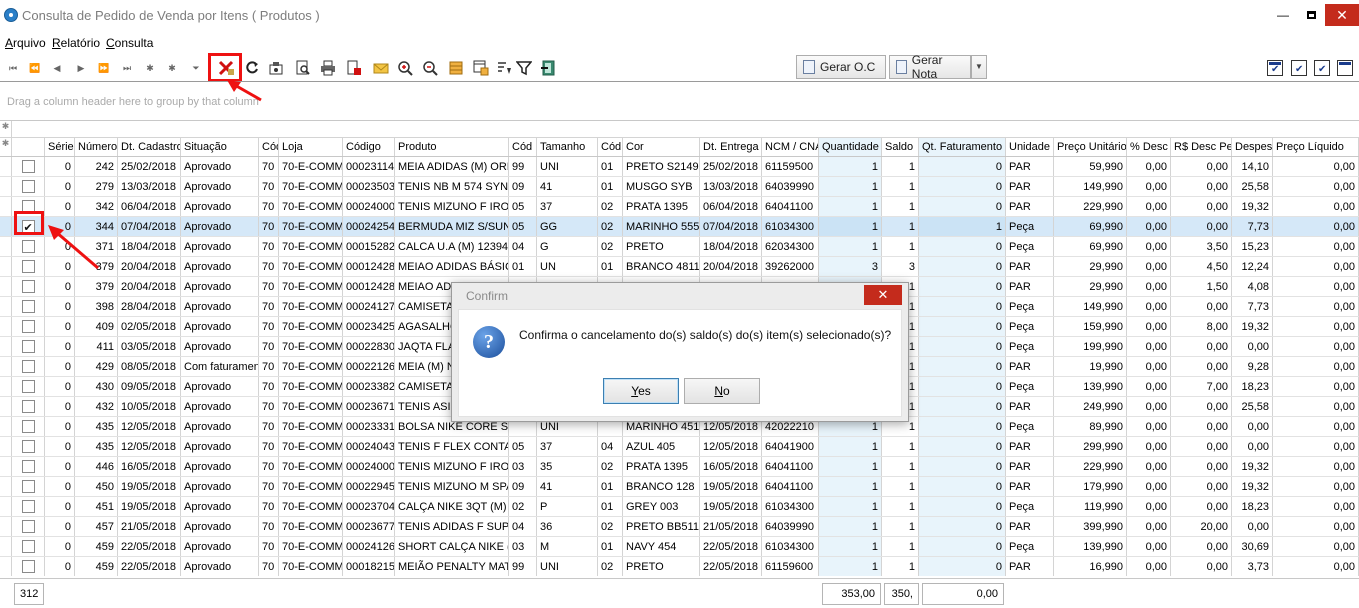 This screenshot has height=608, width=1359. I want to click on column-header-dt-cadastro: Dt. Cadastro, so click(149, 147).